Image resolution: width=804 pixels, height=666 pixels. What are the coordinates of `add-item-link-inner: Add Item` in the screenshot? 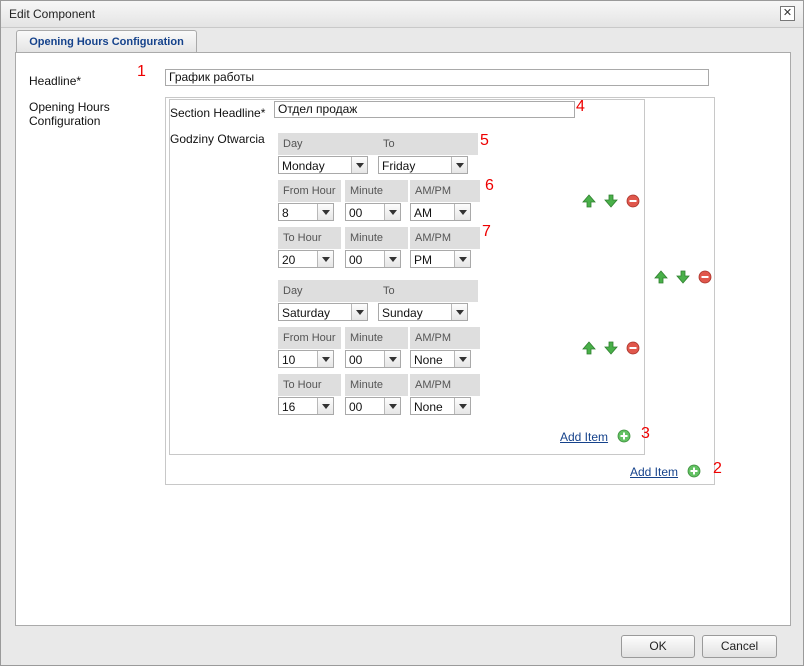 It's located at (584, 437).